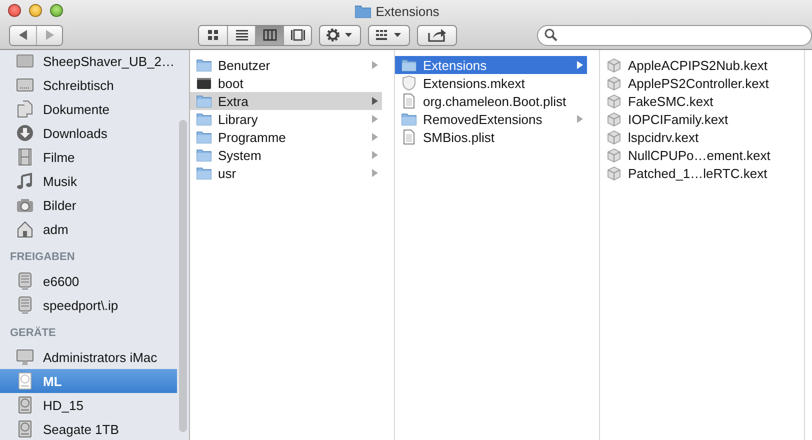 Image resolution: width=812 pixels, height=440 pixels. What do you see at coordinates (25, 109) in the screenshot?
I see `documents-icon` at bounding box center [25, 109].